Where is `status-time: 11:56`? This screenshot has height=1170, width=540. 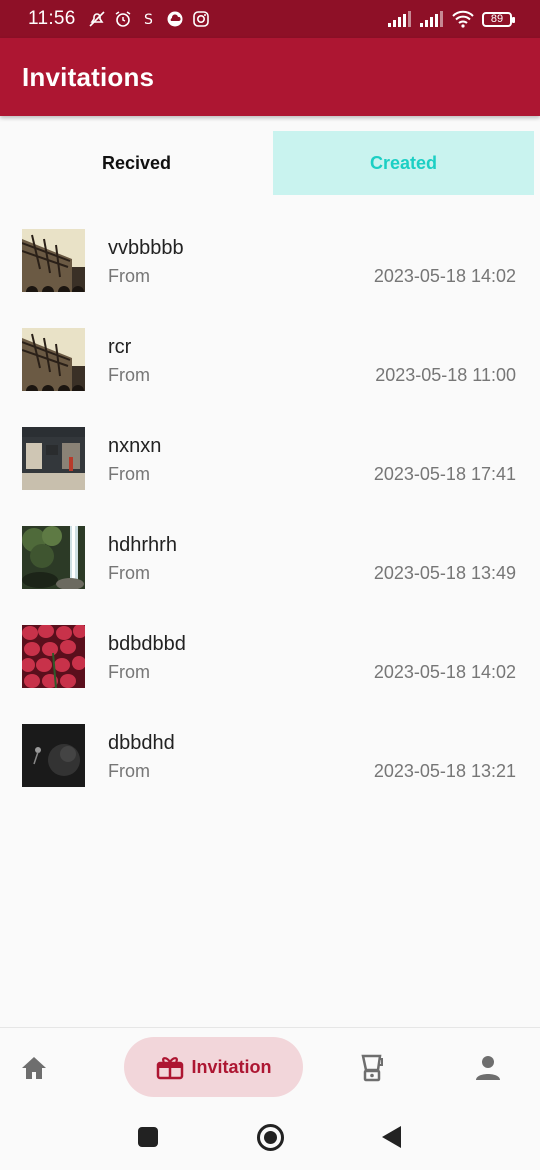 status-time: 11:56 is located at coordinates (52, 18).